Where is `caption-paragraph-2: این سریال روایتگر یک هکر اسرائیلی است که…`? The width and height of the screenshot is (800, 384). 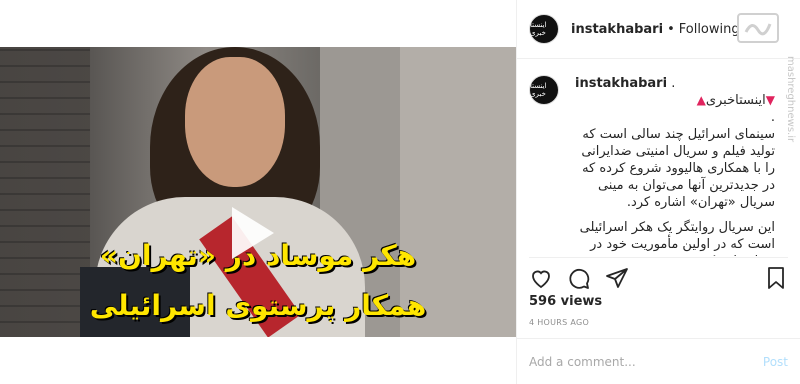 caption-paragraph-2: این سریال روایتگر یک هکر اسرائیلی است که… is located at coordinates (677, 238).